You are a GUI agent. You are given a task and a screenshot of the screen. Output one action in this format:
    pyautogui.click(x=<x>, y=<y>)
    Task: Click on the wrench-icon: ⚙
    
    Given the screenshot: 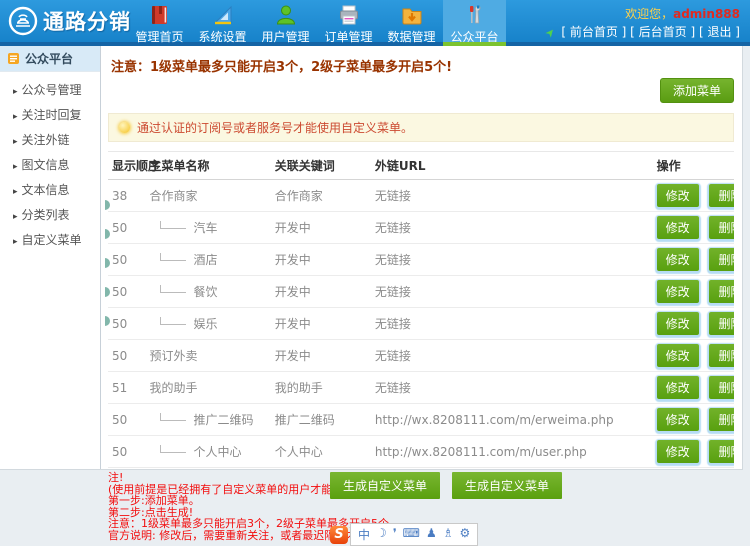 What is the action you would take?
    pyautogui.click(x=465, y=534)
    